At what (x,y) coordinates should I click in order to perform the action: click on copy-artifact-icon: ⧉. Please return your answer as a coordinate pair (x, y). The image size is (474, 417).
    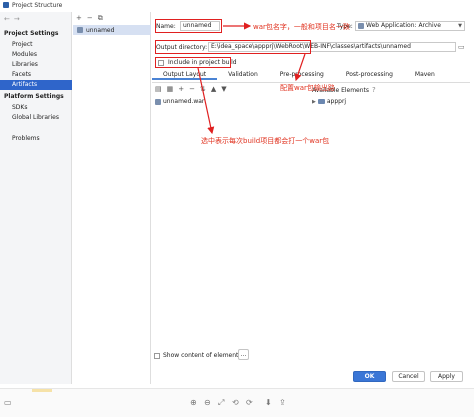
    Looking at the image, I should click on (100, 18).